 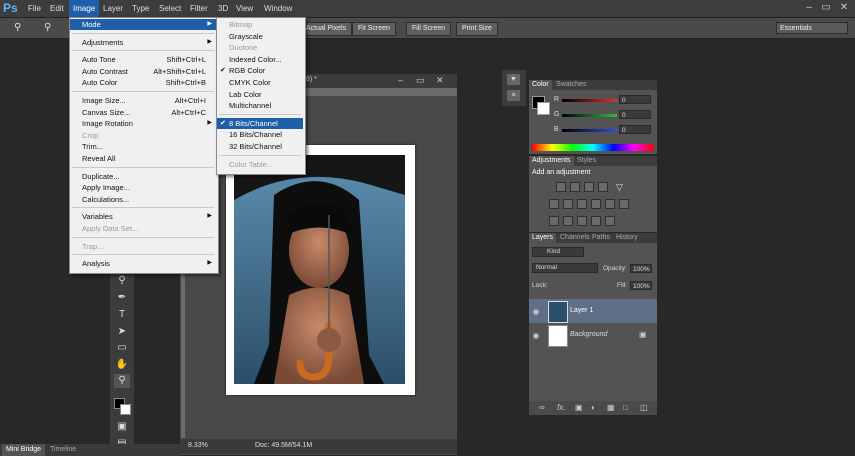 What do you see at coordinates (374, 29) in the screenshot?
I see `fit-screen-button: Fit Screen` at bounding box center [374, 29].